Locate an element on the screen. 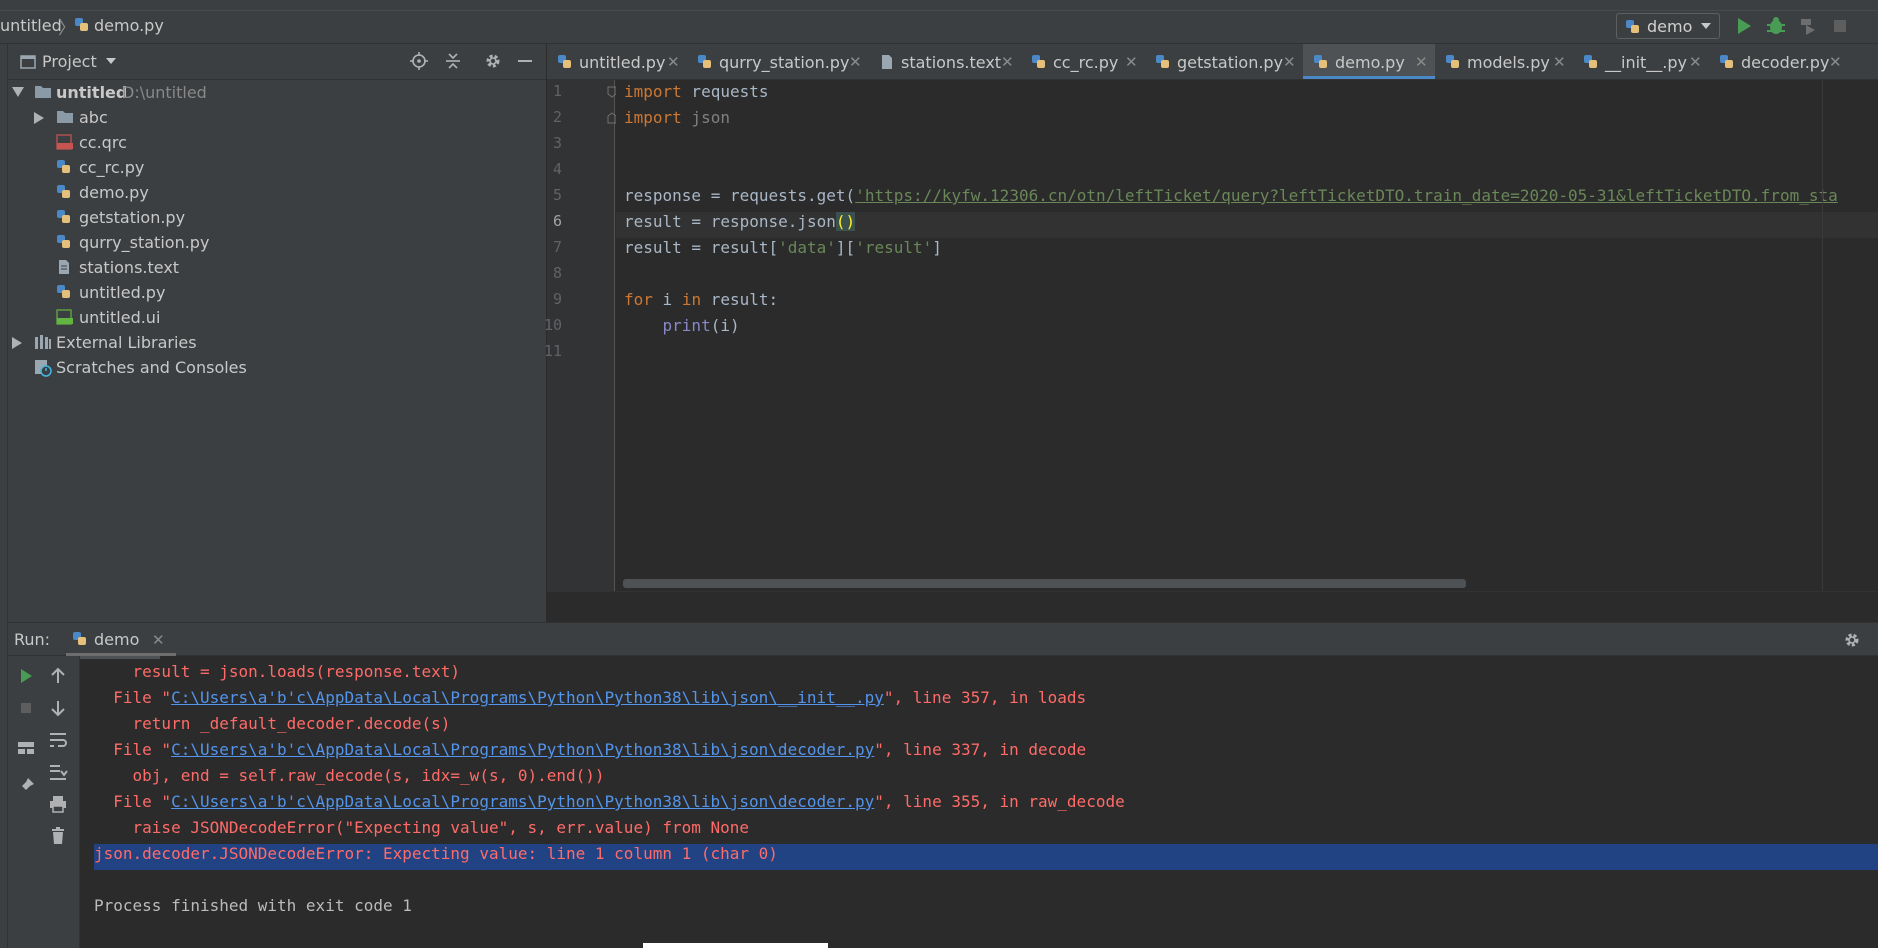 Image resolution: width=1878 pixels, height=948 pixels. editor-footer is located at coordinates (1212, 606).